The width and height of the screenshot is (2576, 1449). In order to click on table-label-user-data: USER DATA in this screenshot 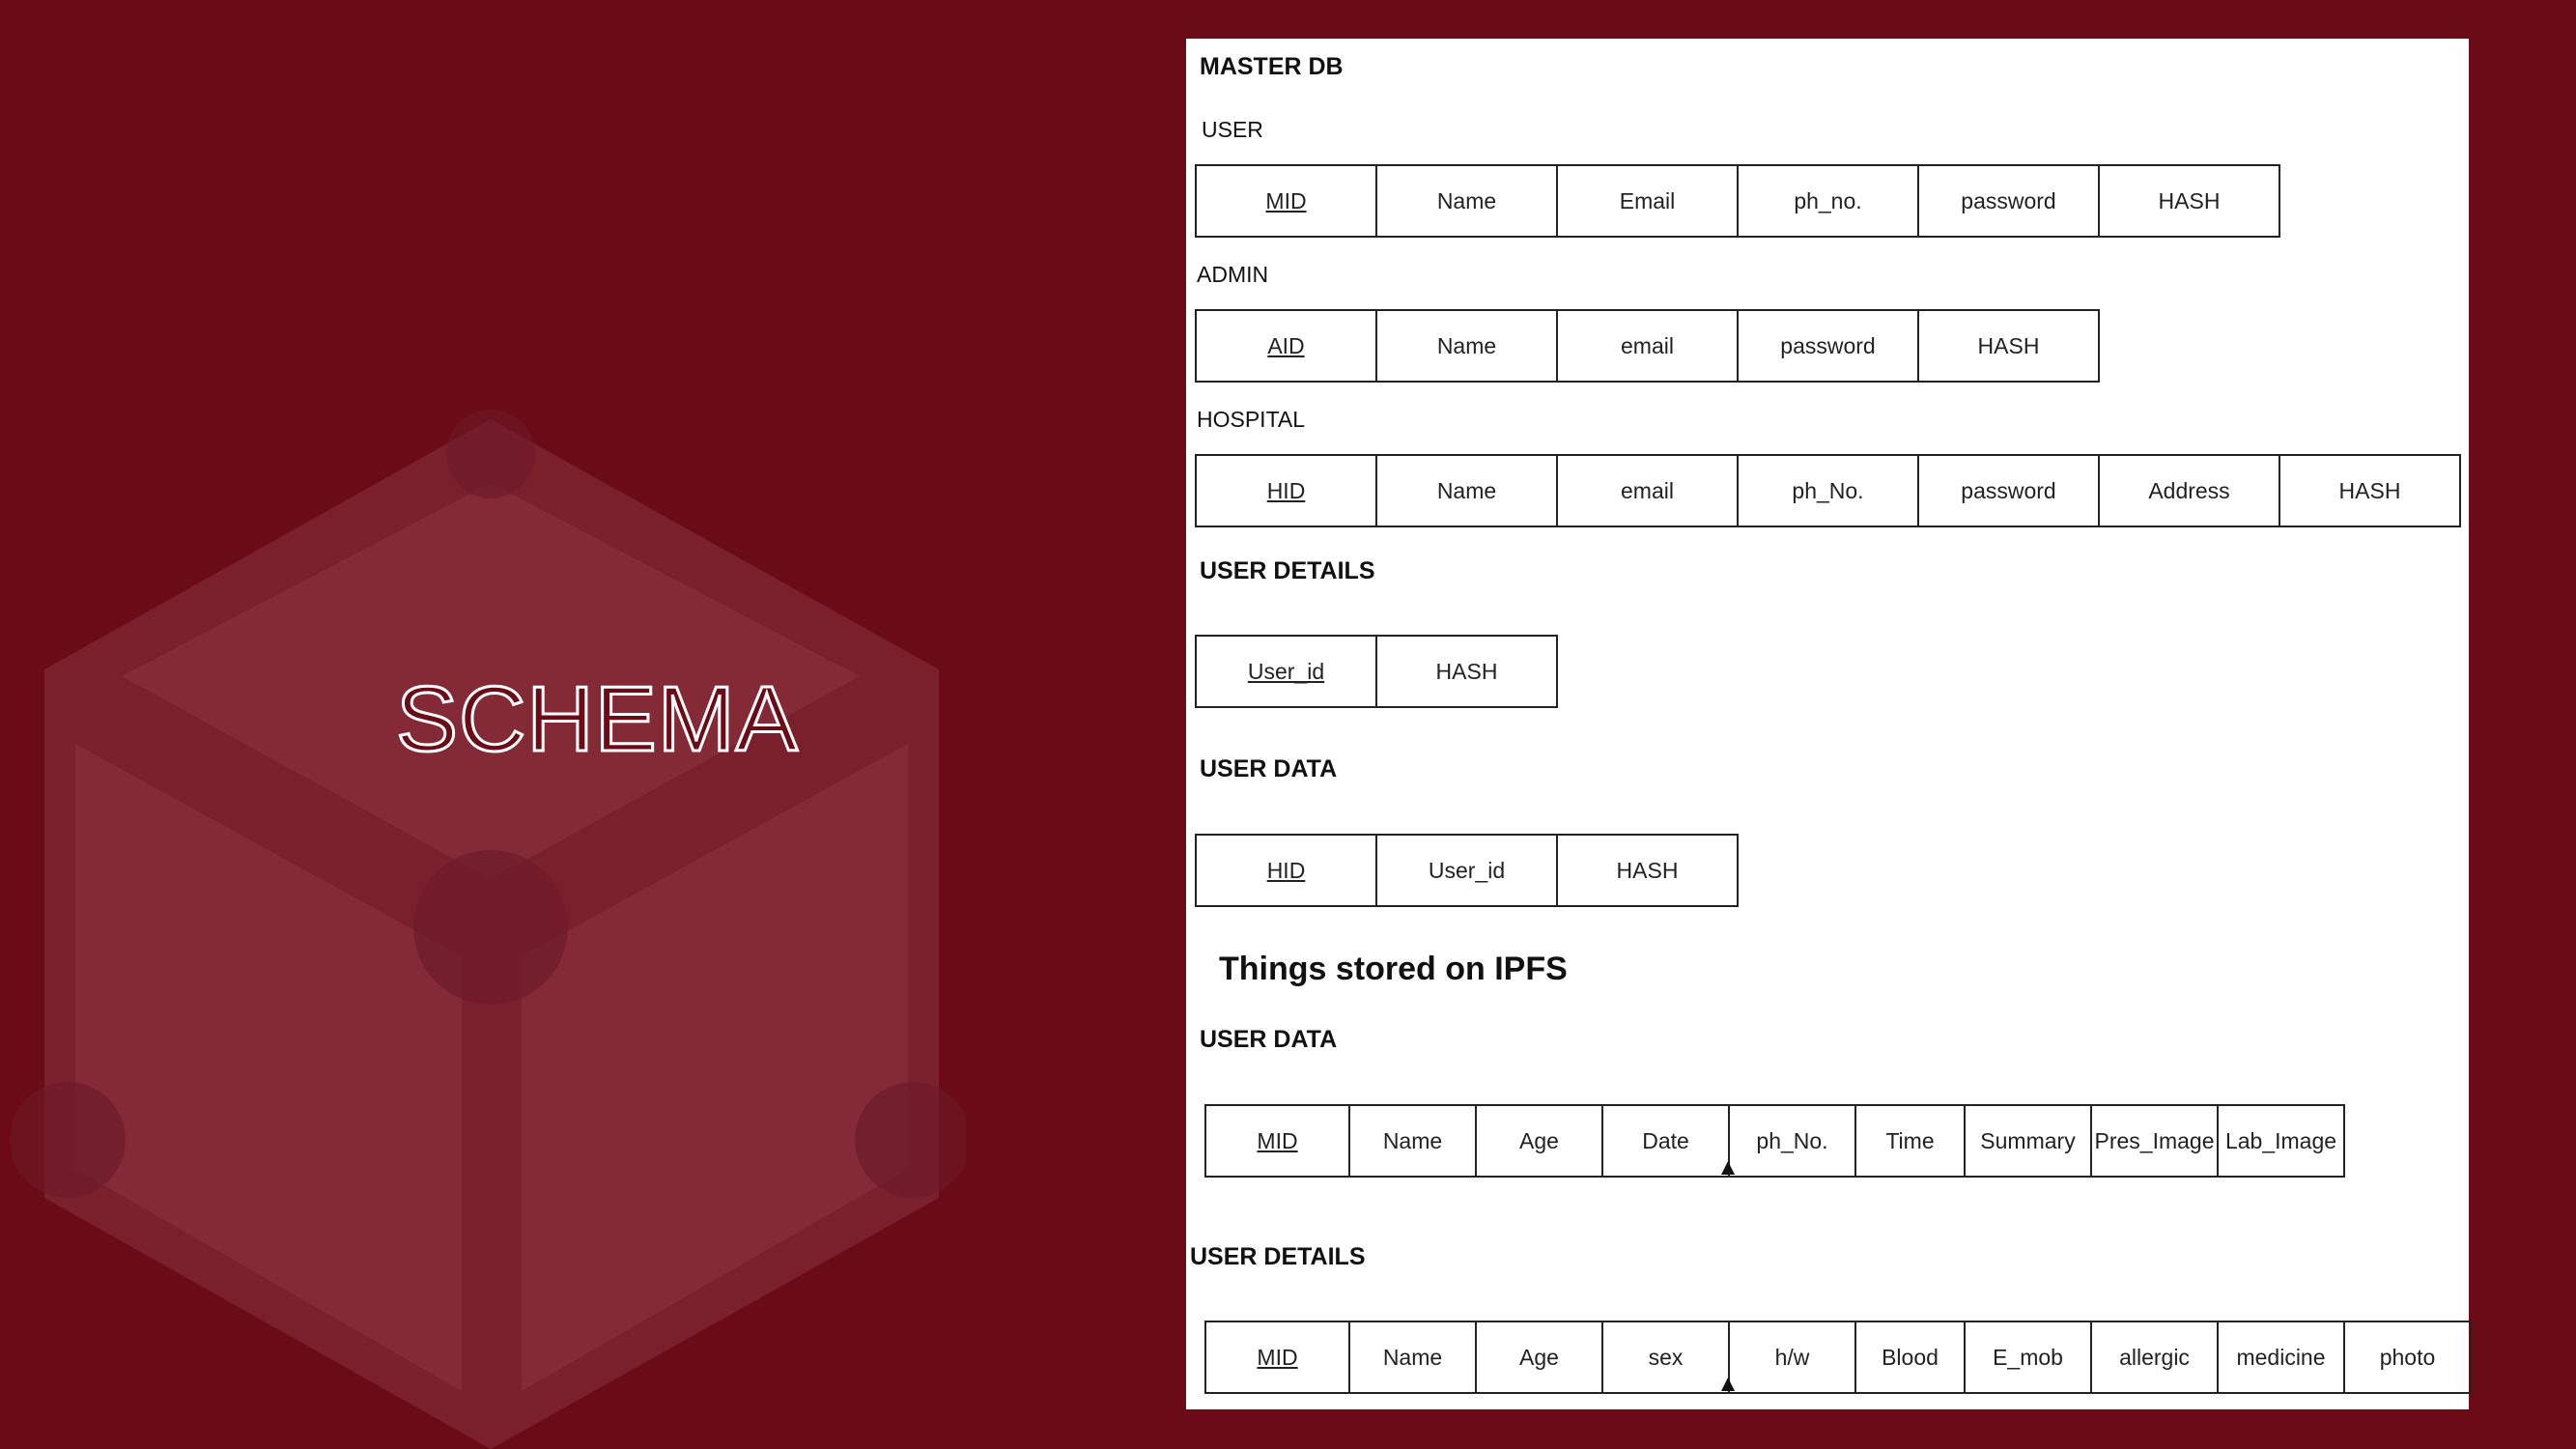, I will do `click(1269, 768)`.